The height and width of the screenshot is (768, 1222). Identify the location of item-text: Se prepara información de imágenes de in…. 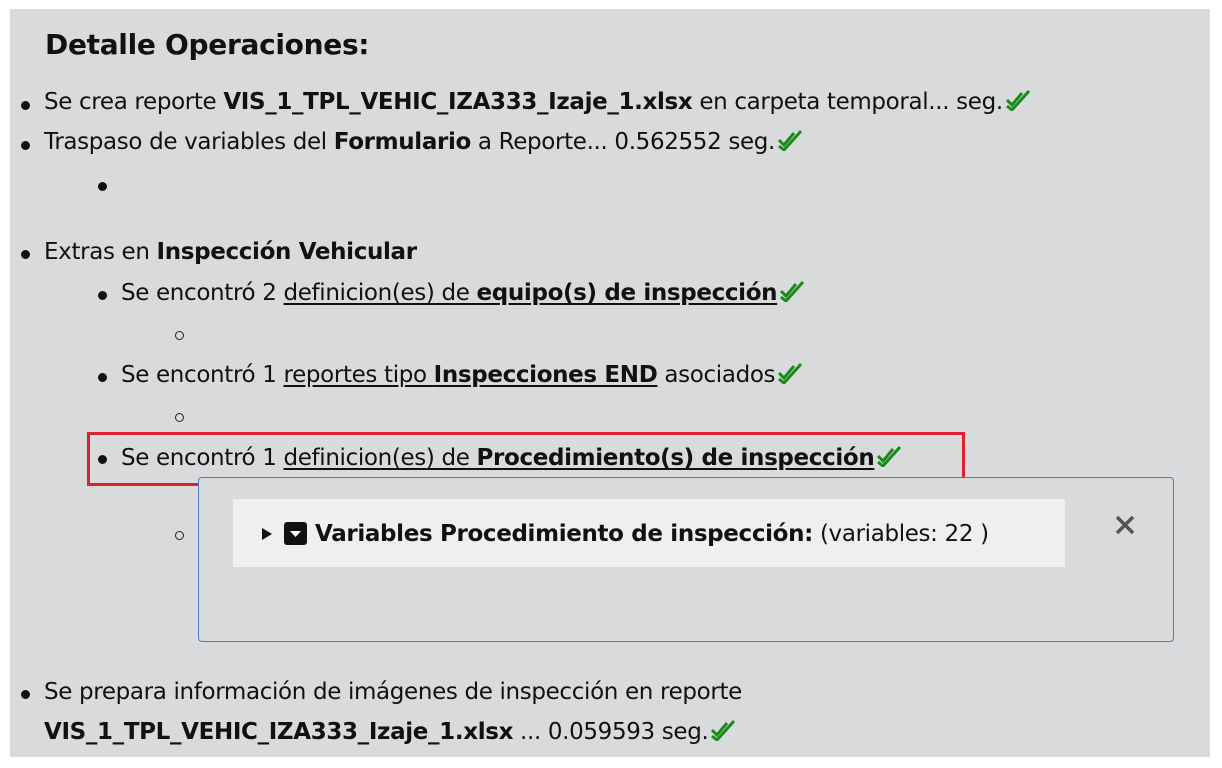
(393, 692).